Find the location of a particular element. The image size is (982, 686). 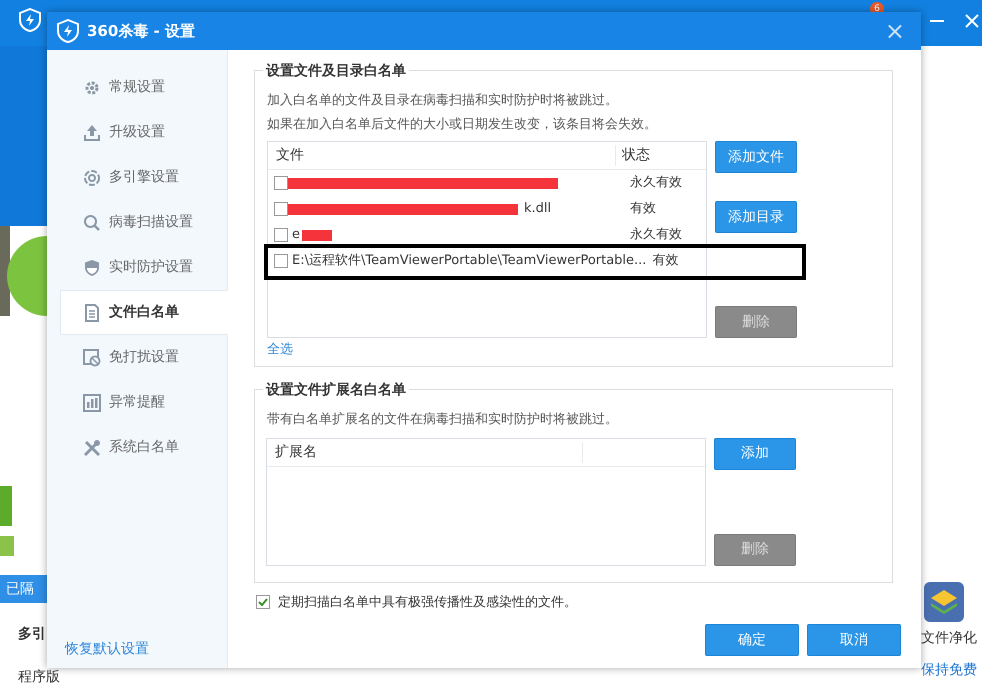

check-icon is located at coordinates (263, 602).